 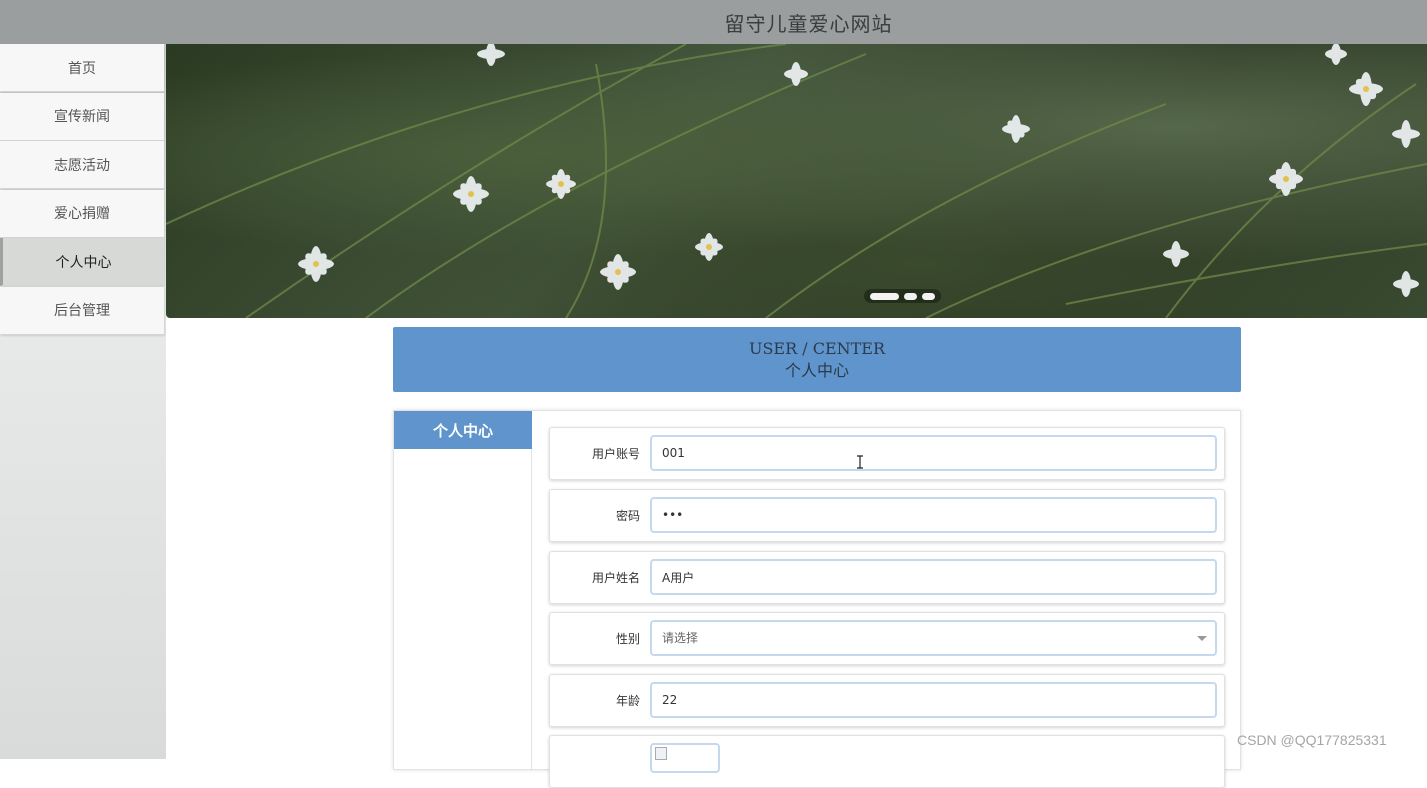 I want to click on sidebar-item-home: 首页, so click(x=82, y=68).